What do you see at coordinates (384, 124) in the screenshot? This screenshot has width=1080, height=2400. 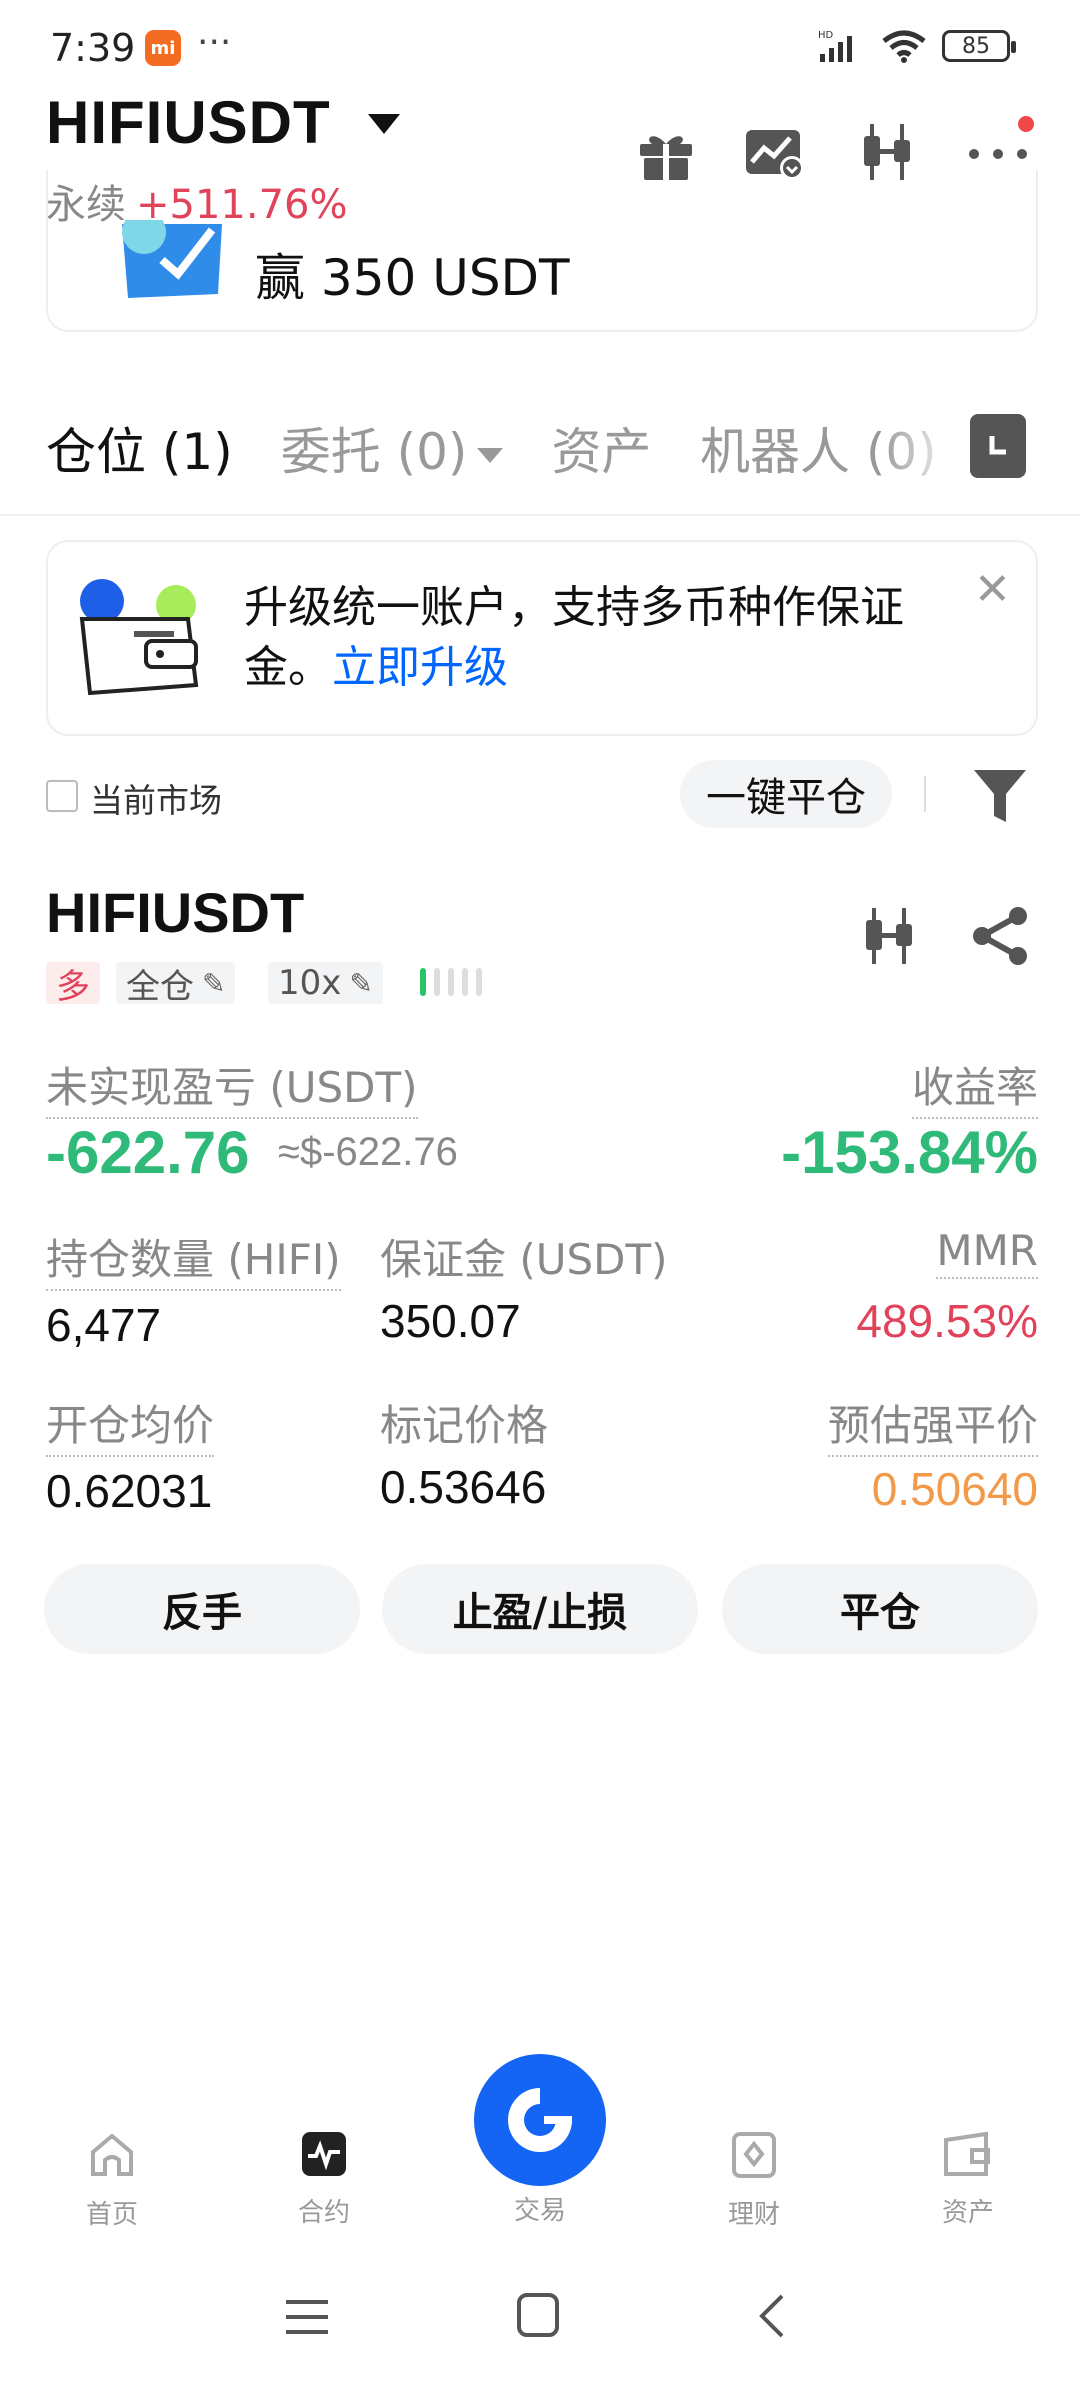 I see `pair-dropdown-icon` at bounding box center [384, 124].